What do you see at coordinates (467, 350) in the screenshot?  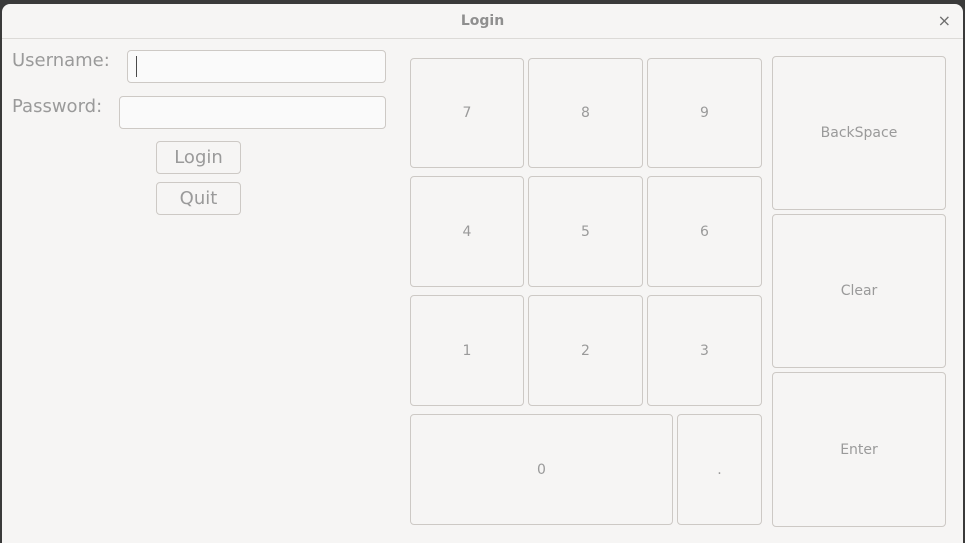 I see `key-1-button: 1` at bounding box center [467, 350].